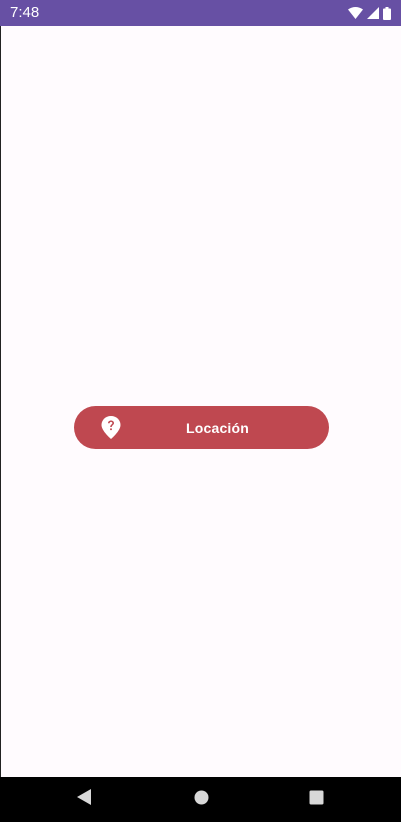 This screenshot has height=822, width=401. Describe the element at coordinates (201, 427) in the screenshot. I see `location-button: Locación` at that location.